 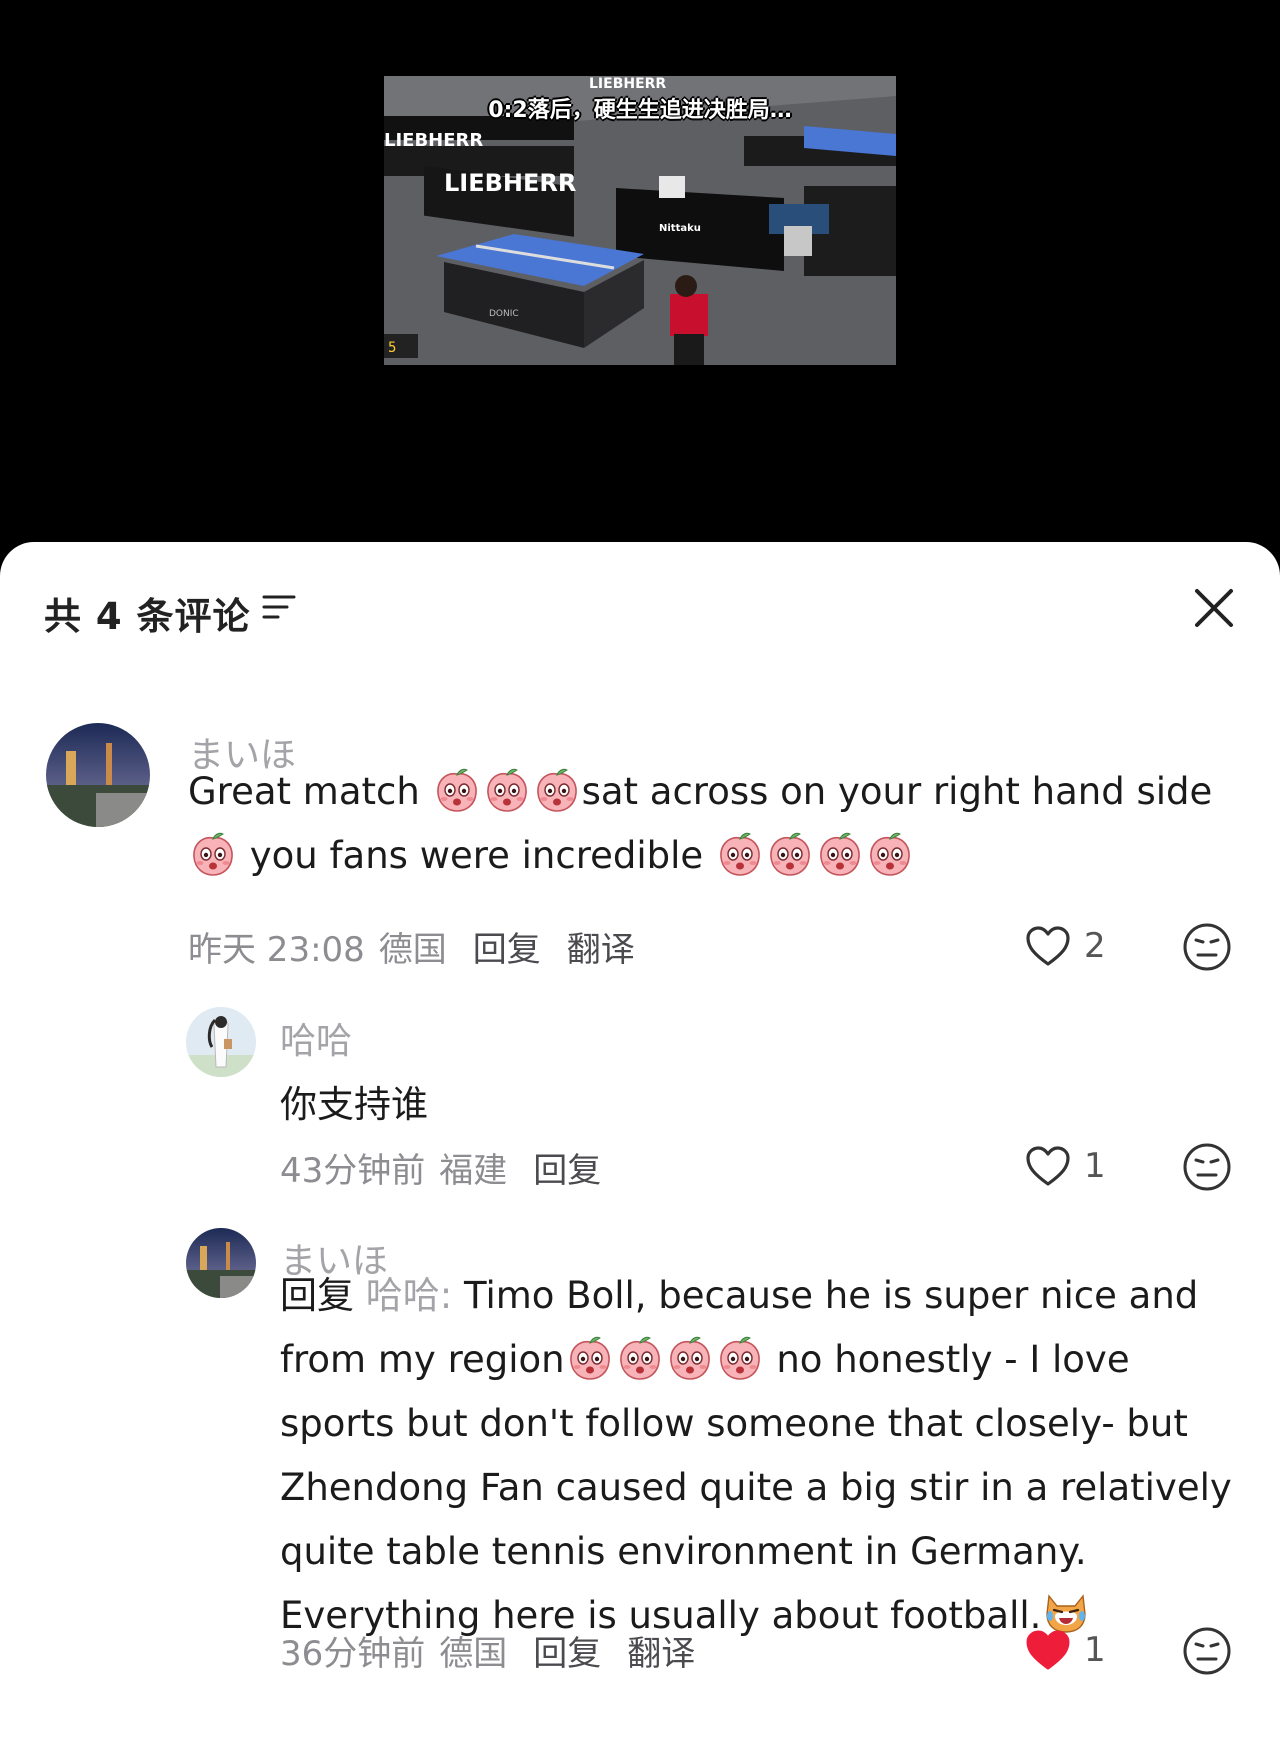 I want to click on like-count: 2, so click(x=1095, y=946).